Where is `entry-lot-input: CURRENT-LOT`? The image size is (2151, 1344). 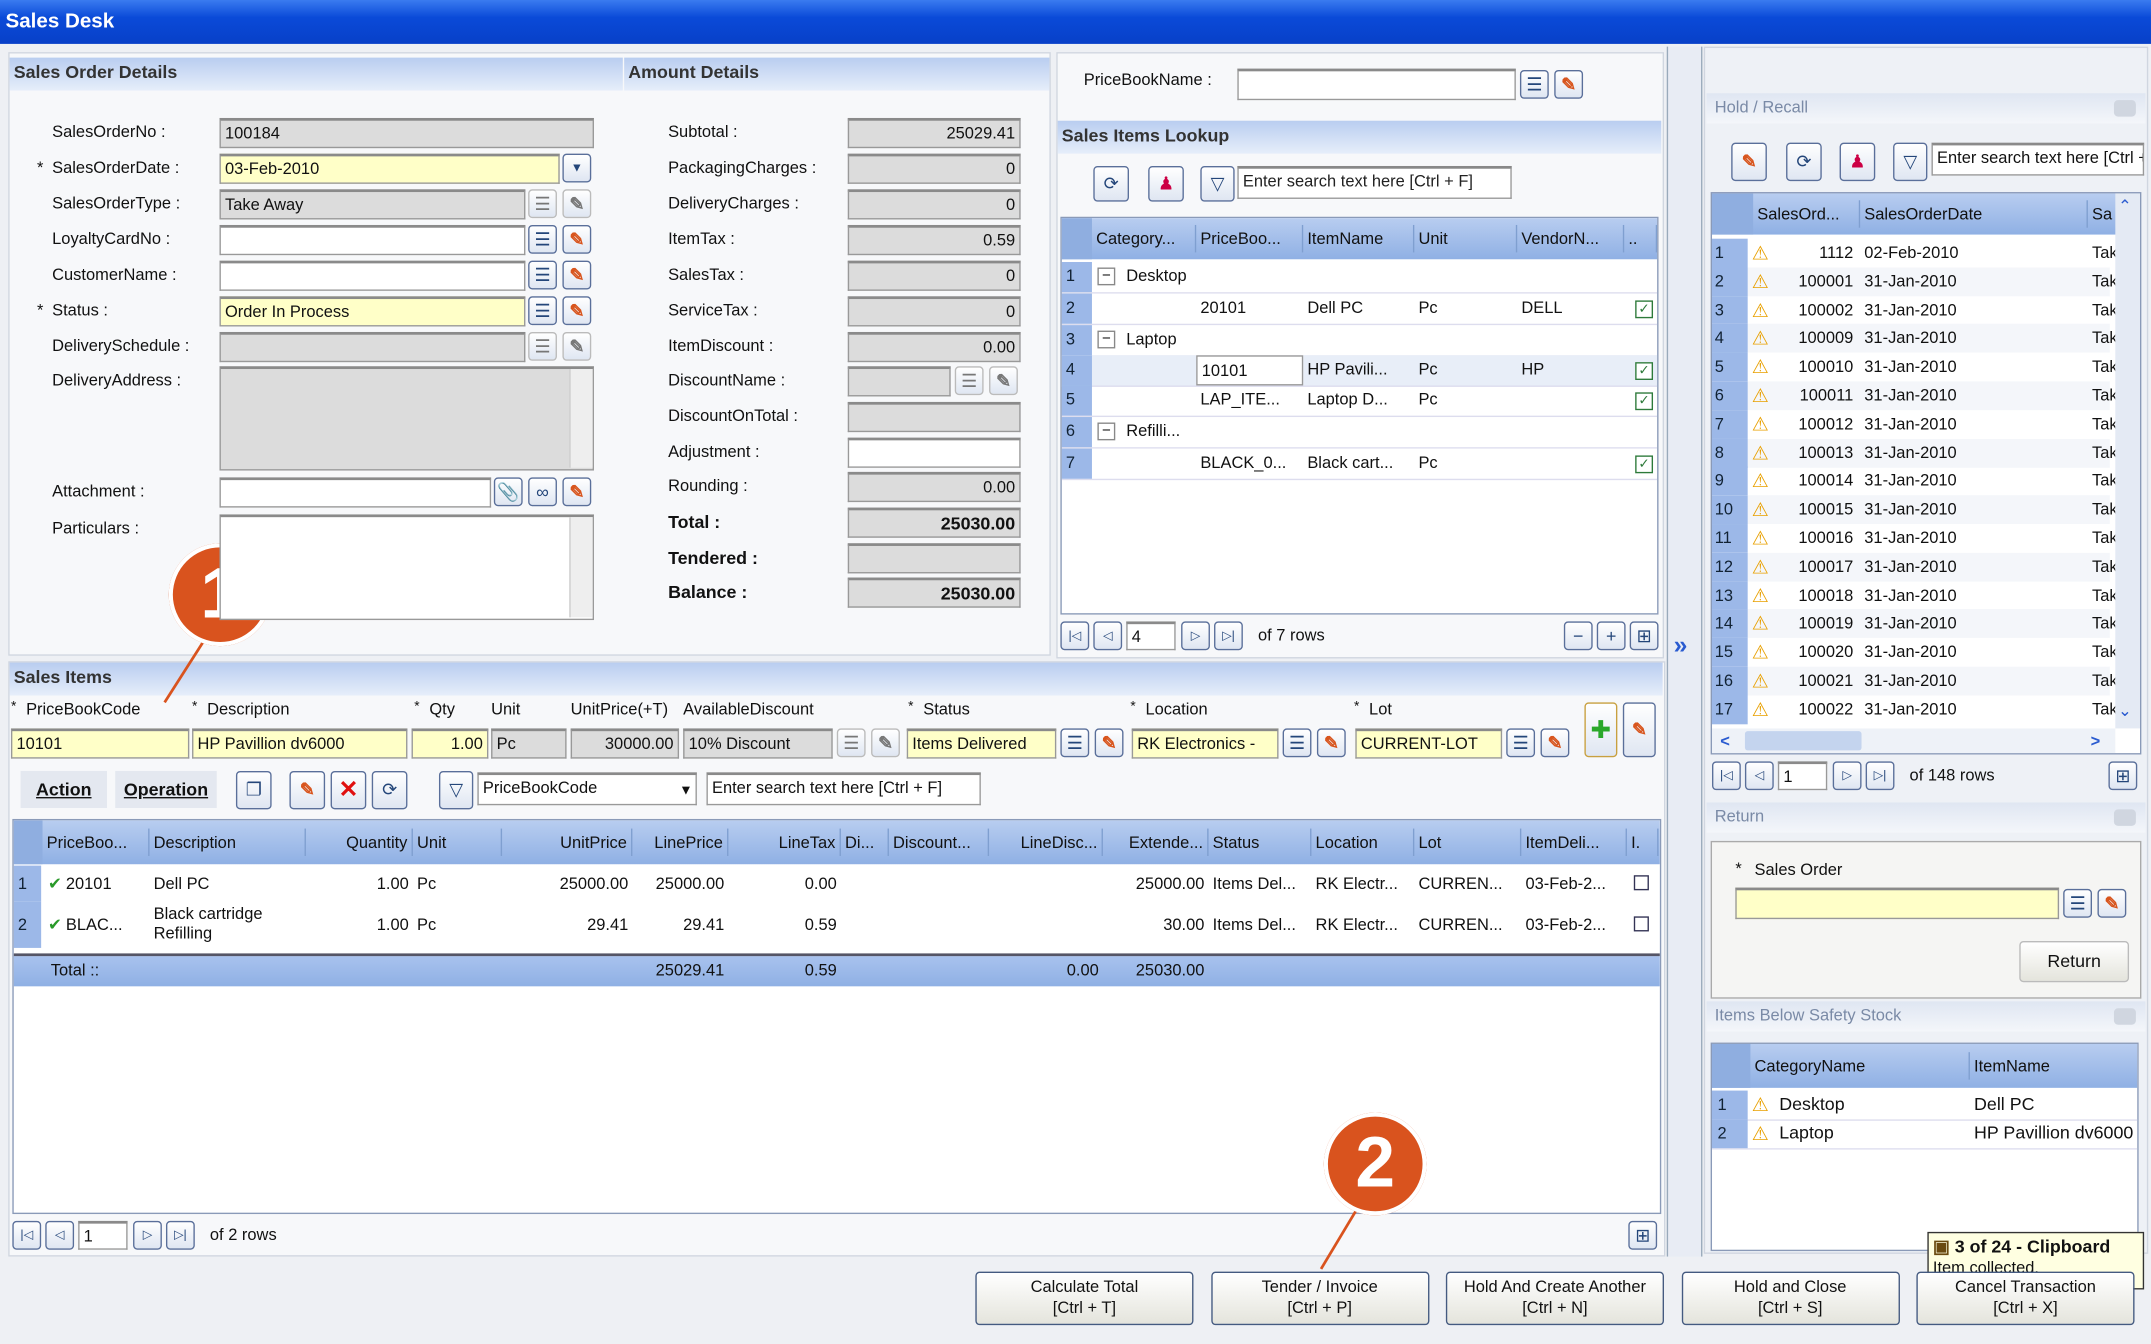 entry-lot-input: CURRENT-LOT is located at coordinates (1429, 743).